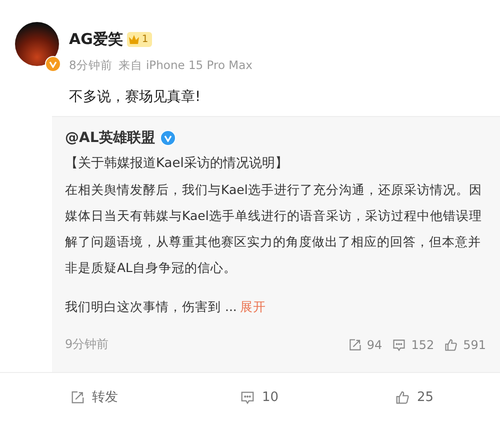 Image resolution: width=500 pixels, height=440 pixels. I want to click on post-time: 8分钟前, so click(90, 65).